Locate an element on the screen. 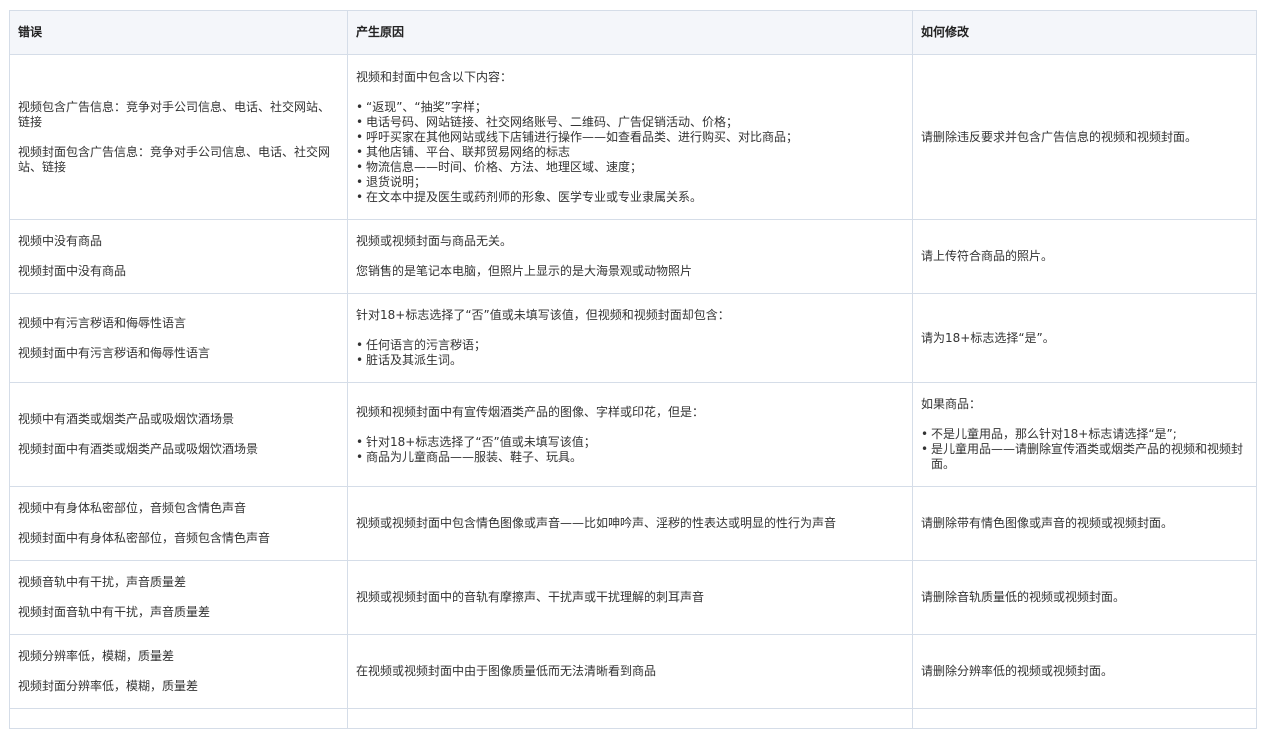 The image size is (1265, 729). cause-cell: 在视频或视频封面中由于图像质量低而无法清晰看到商品 is located at coordinates (630, 671).